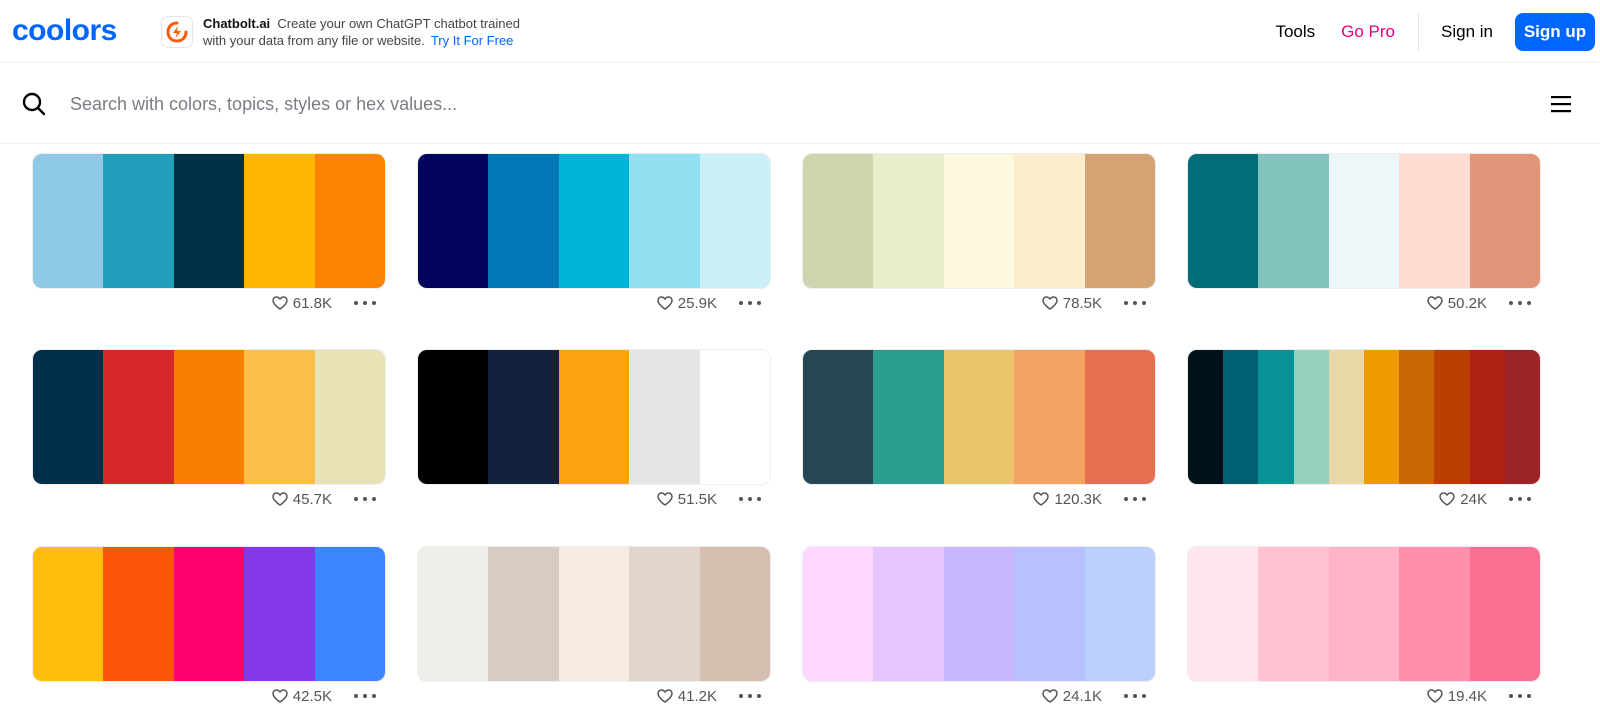 Image resolution: width=1600 pixels, height=728 pixels. Describe the element at coordinates (73, 31) in the screenshot. I see `coolors-logo: coolors` at that location.